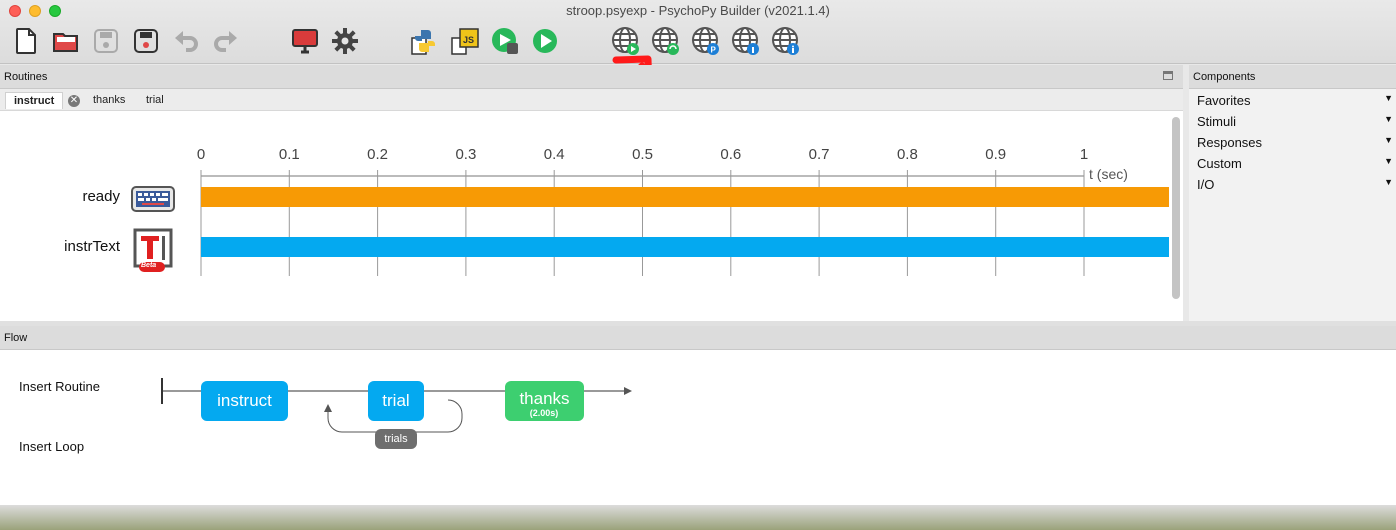  What do you see at coordinates (1296, 163) in the screenshot?
I see `category-custom: Custom ▼` at bounding box center [1296, 163].